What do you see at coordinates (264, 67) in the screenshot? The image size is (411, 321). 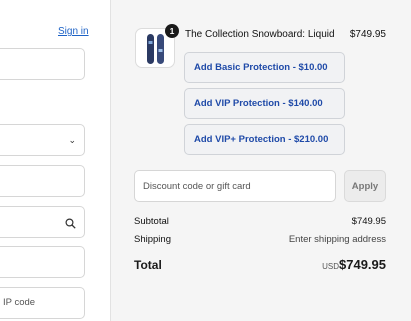 I see `add-basic-protection-button: Add Basic Protection - $10.00` at bounding box center [264, 67].